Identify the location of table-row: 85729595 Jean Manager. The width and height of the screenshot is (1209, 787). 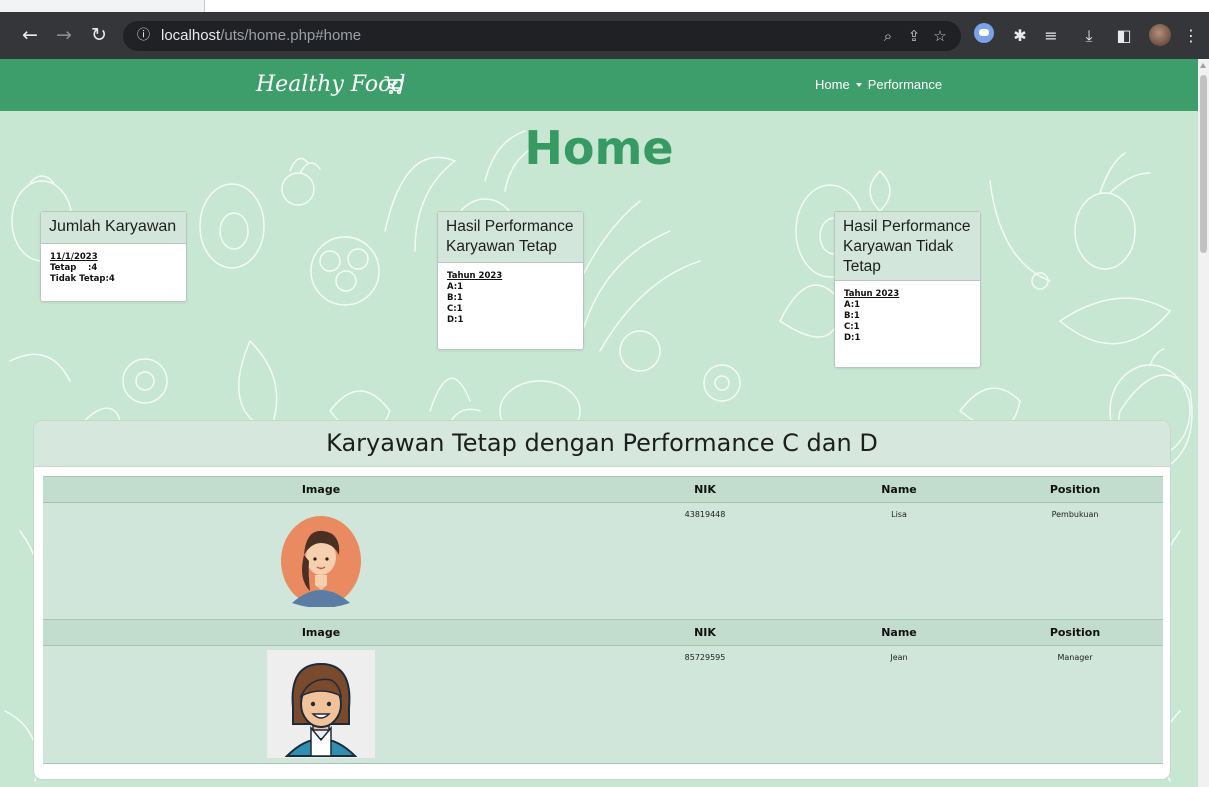
(603, 704).